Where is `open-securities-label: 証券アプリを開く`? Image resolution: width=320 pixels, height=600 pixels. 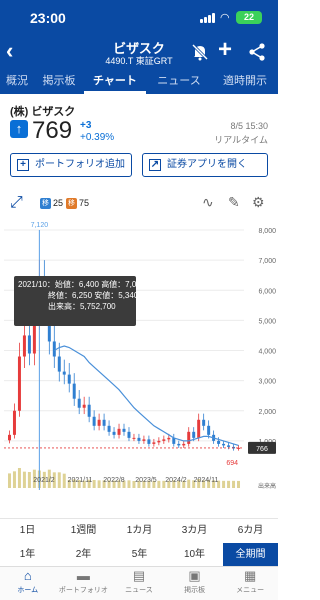
open-securities-label: 証券アプリを開く is located at coordinates (207, 164).